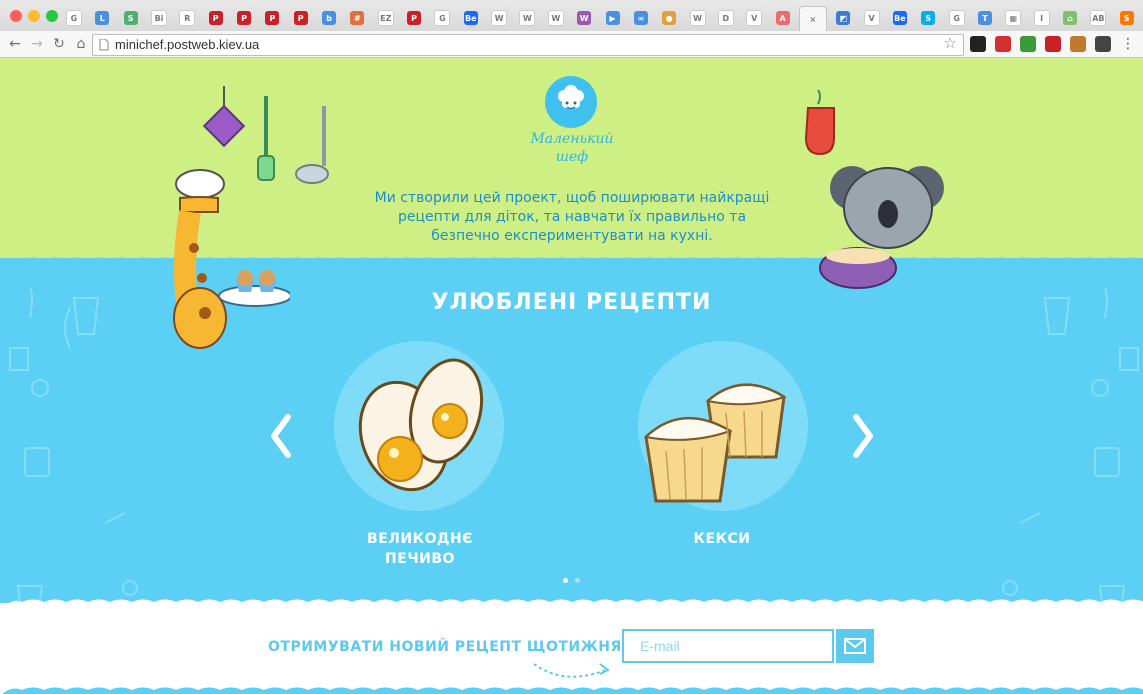 The image size is (1143, 694). What do you see at coordinates (1078, 44) in the screenshot?
I see `dog-extension-icon` at bounding box center [1078, 44].